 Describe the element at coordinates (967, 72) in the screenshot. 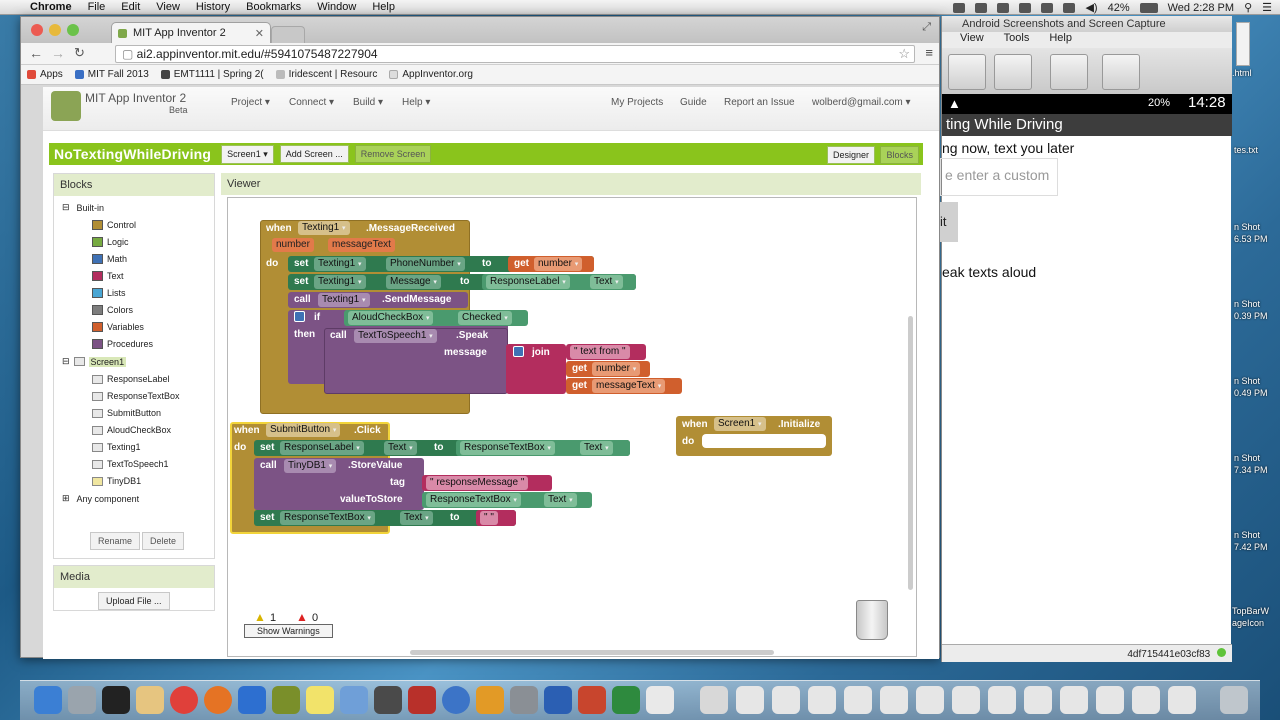

I see `save-icon` at that location.